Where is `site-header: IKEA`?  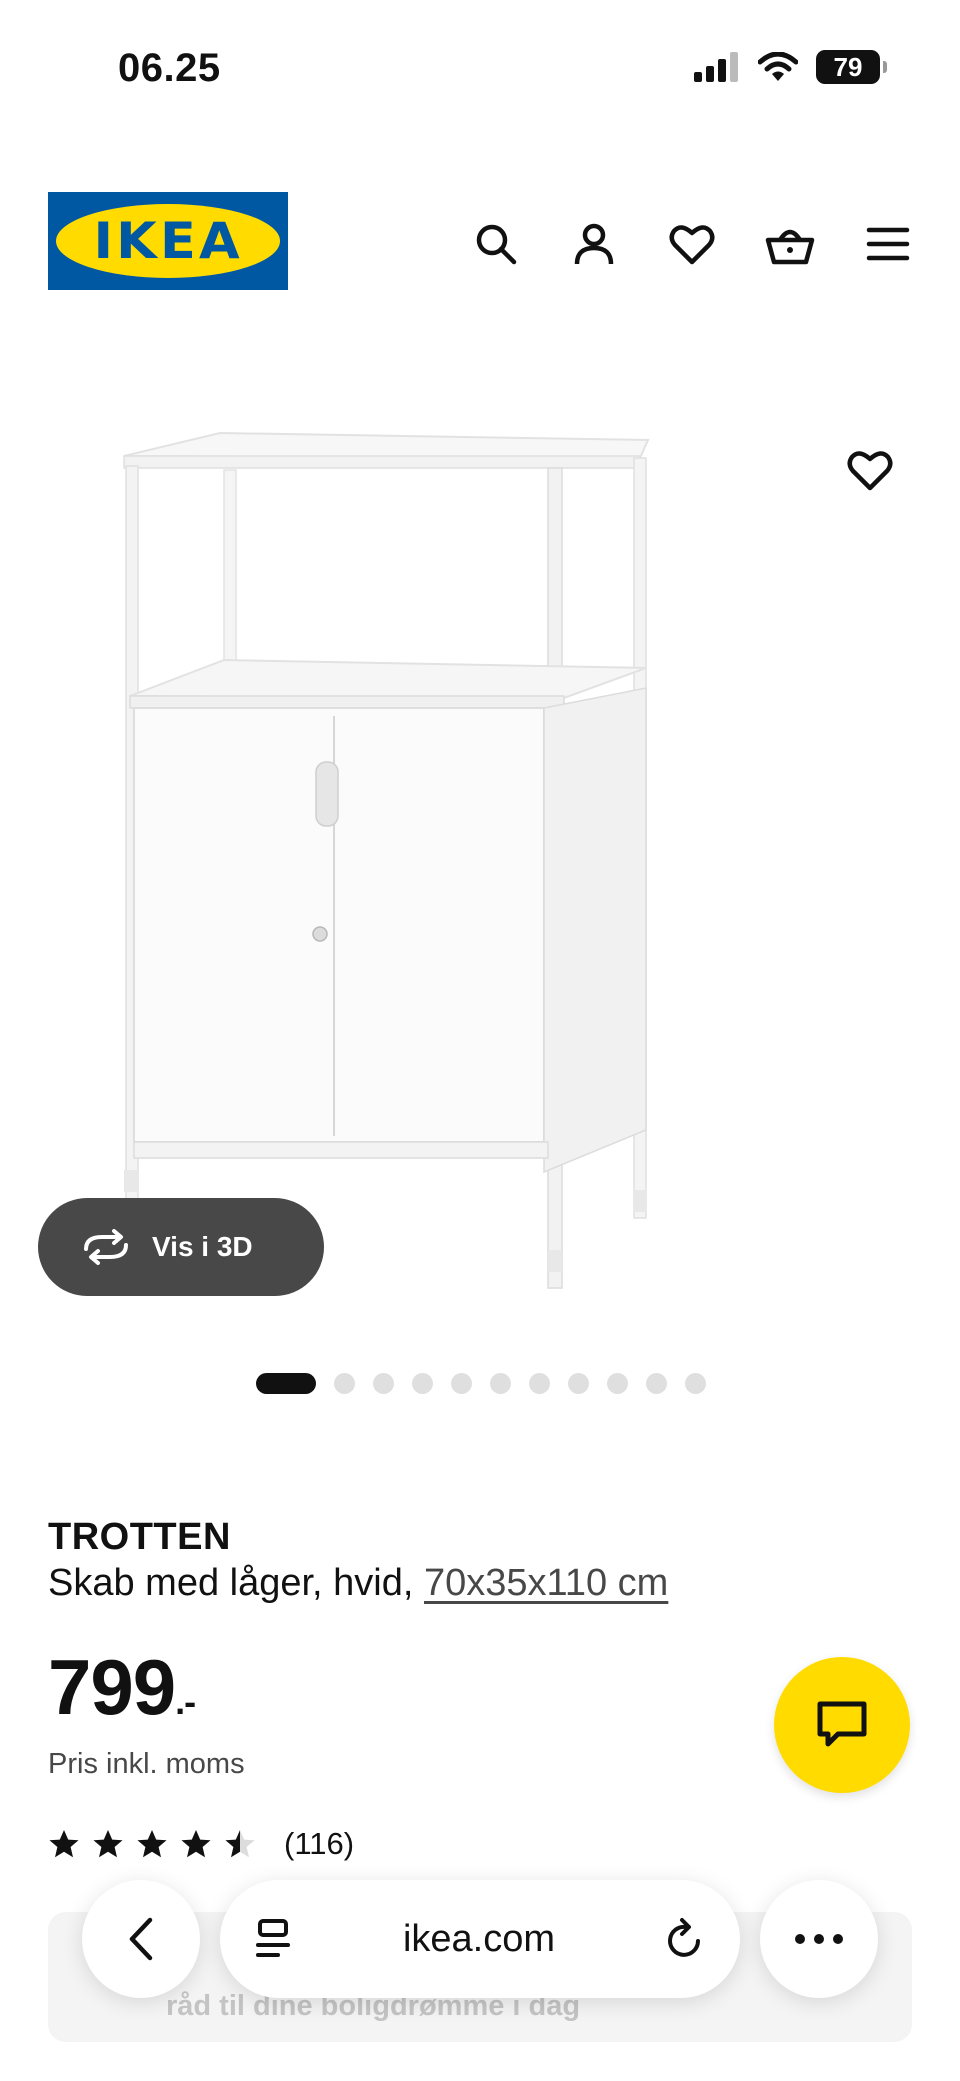
site-header: IKEA is located at coordinates (480, 240).